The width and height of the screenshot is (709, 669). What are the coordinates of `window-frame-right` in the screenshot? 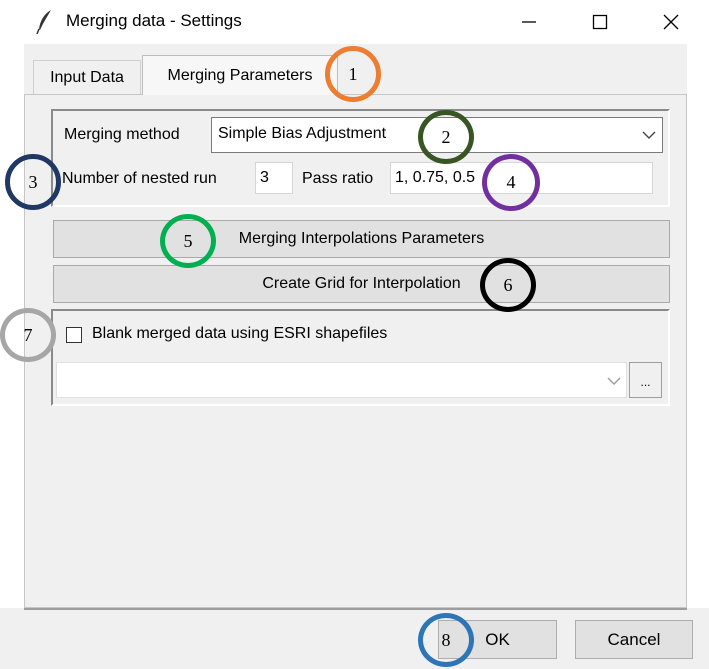 It's located at (698, 326).